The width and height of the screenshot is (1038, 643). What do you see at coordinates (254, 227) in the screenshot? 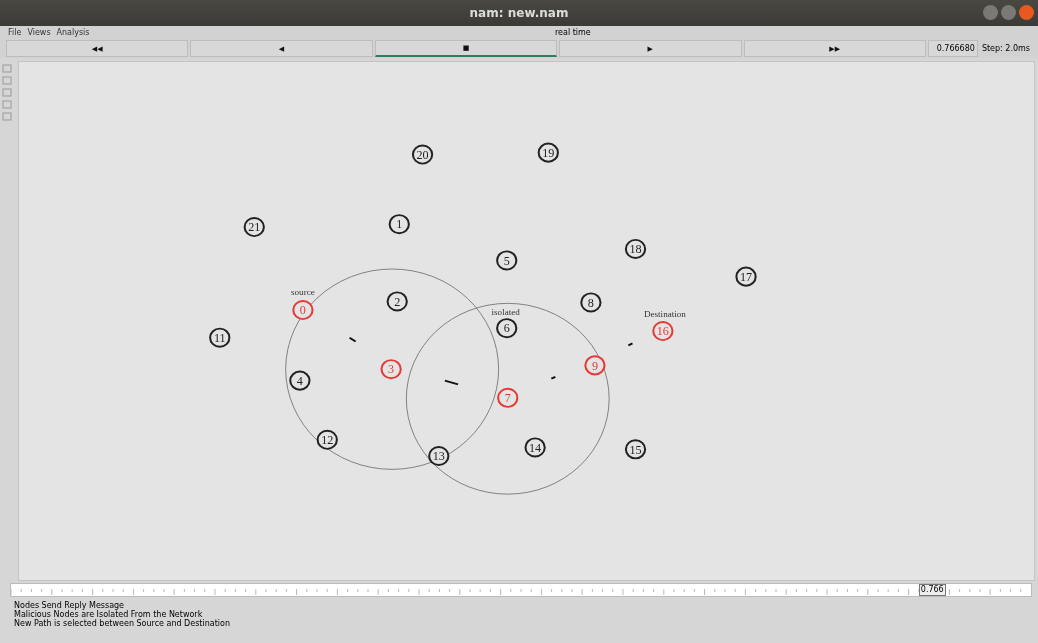
I see `network-node: 21` at bounding box center [254, 227].